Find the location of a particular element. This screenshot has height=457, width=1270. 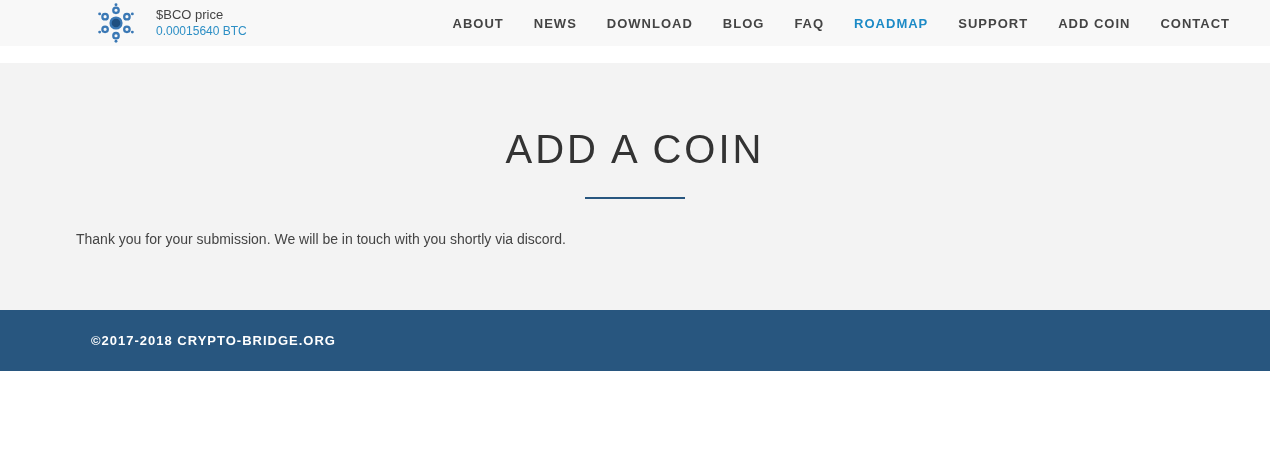

nav-link: DOWNLOAD is located at coordinates (649, 23).